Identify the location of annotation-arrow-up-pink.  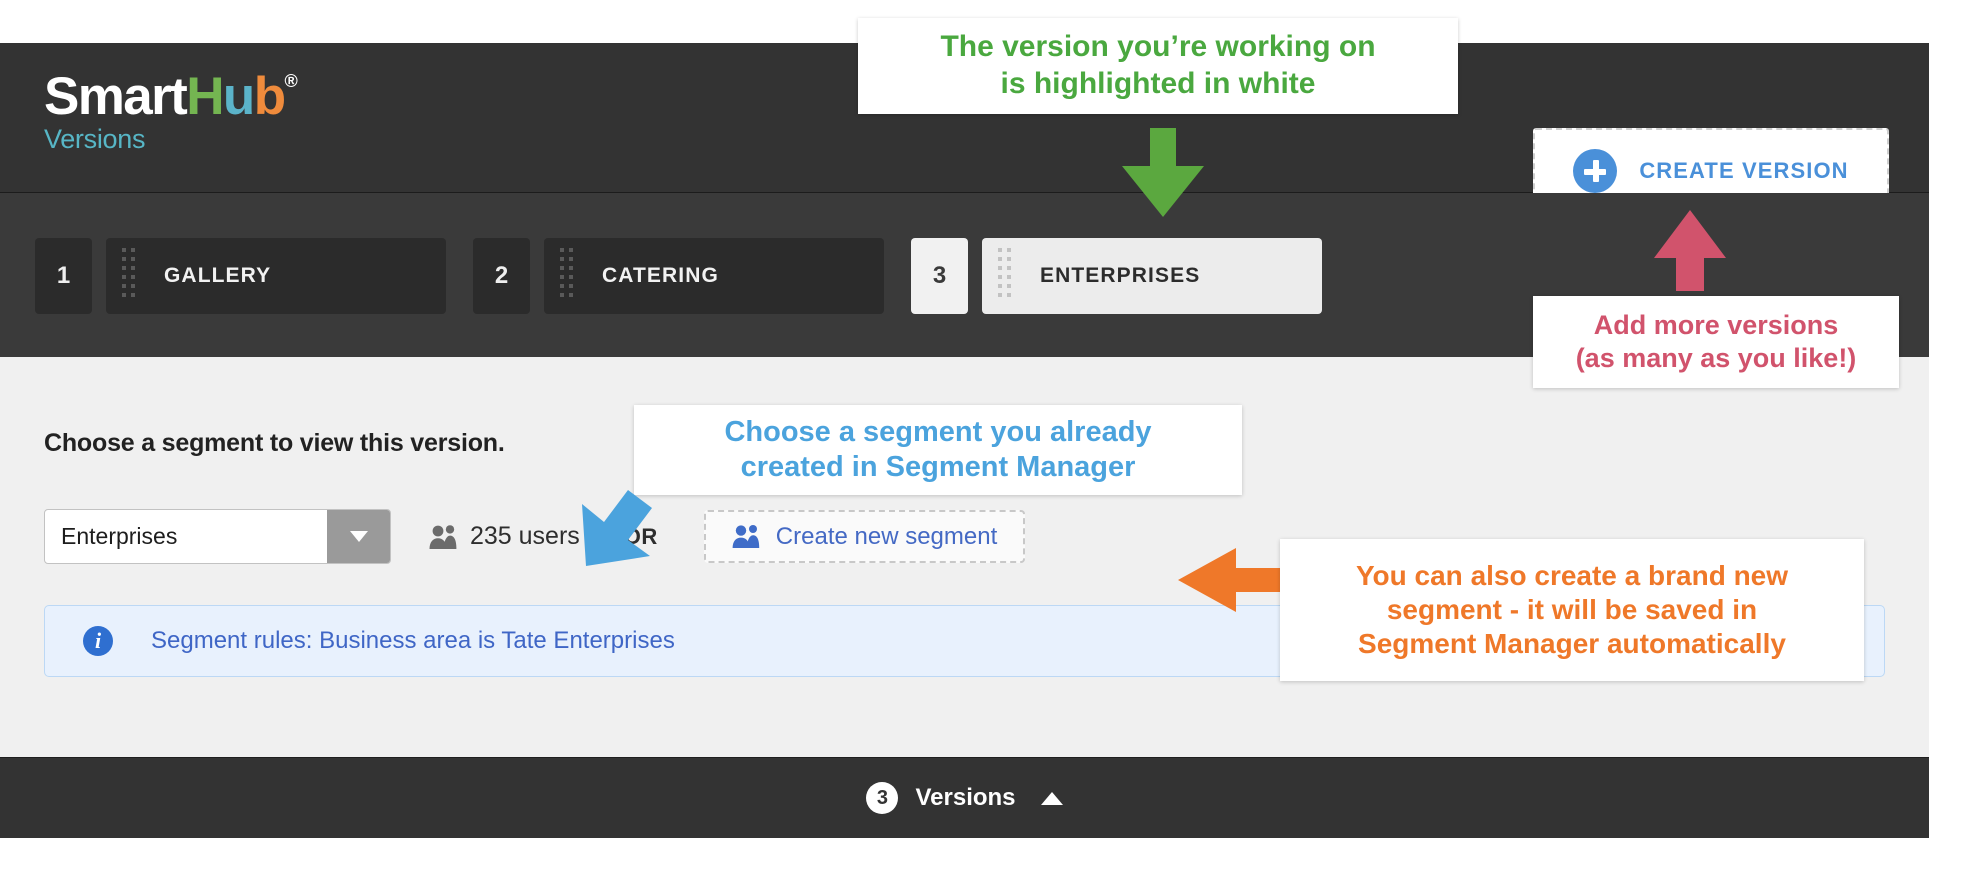
(1690, 251).